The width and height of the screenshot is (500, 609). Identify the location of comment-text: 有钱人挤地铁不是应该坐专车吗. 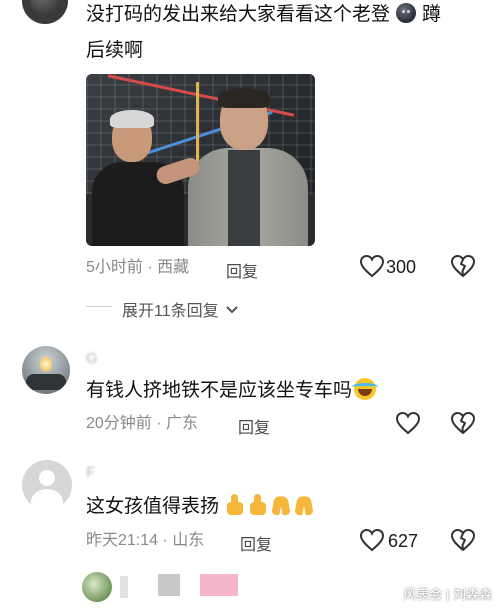
(232, 391).